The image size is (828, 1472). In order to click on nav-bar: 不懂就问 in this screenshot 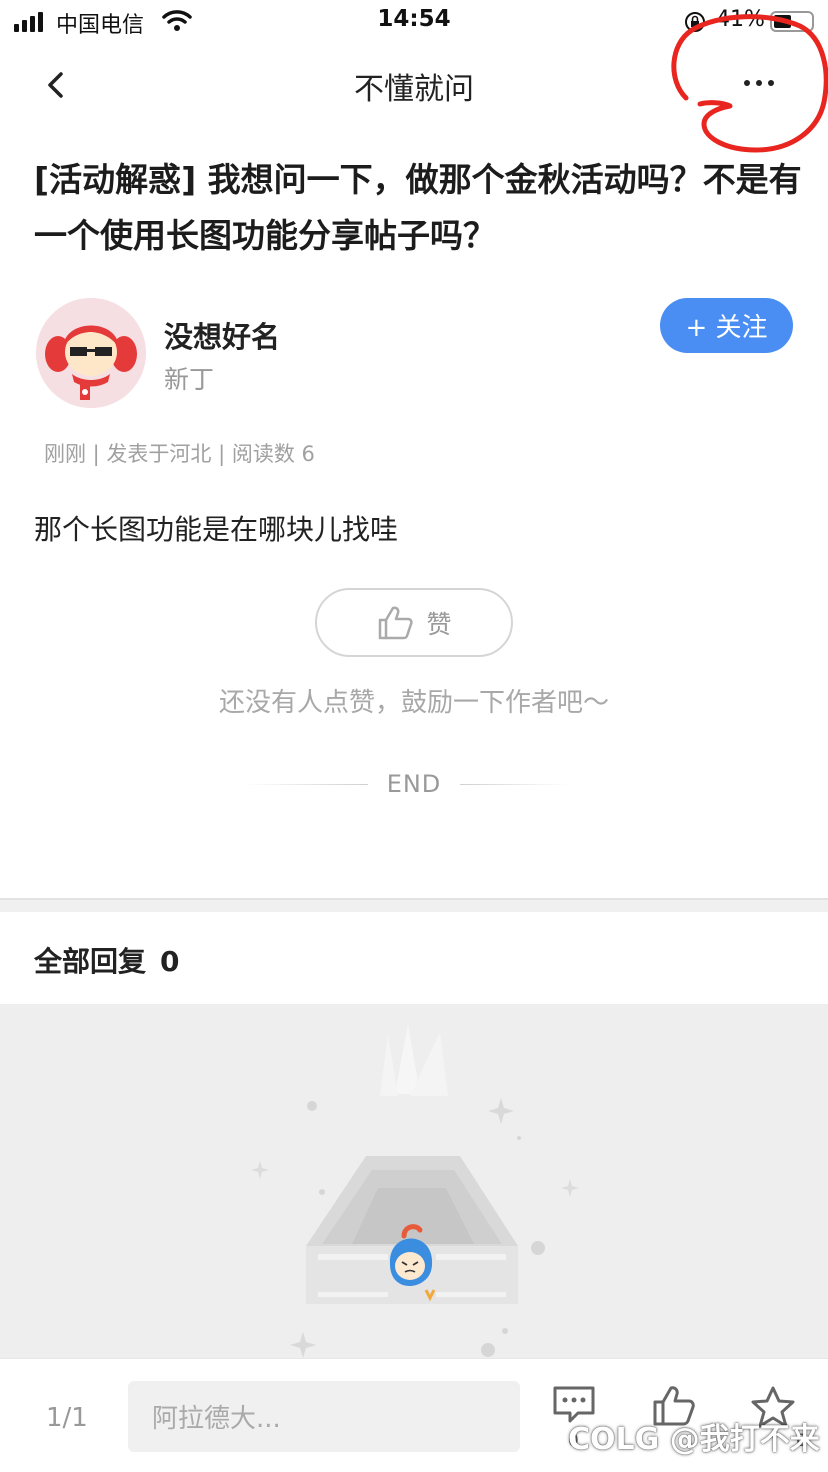, I will do `click(414, 86)`.